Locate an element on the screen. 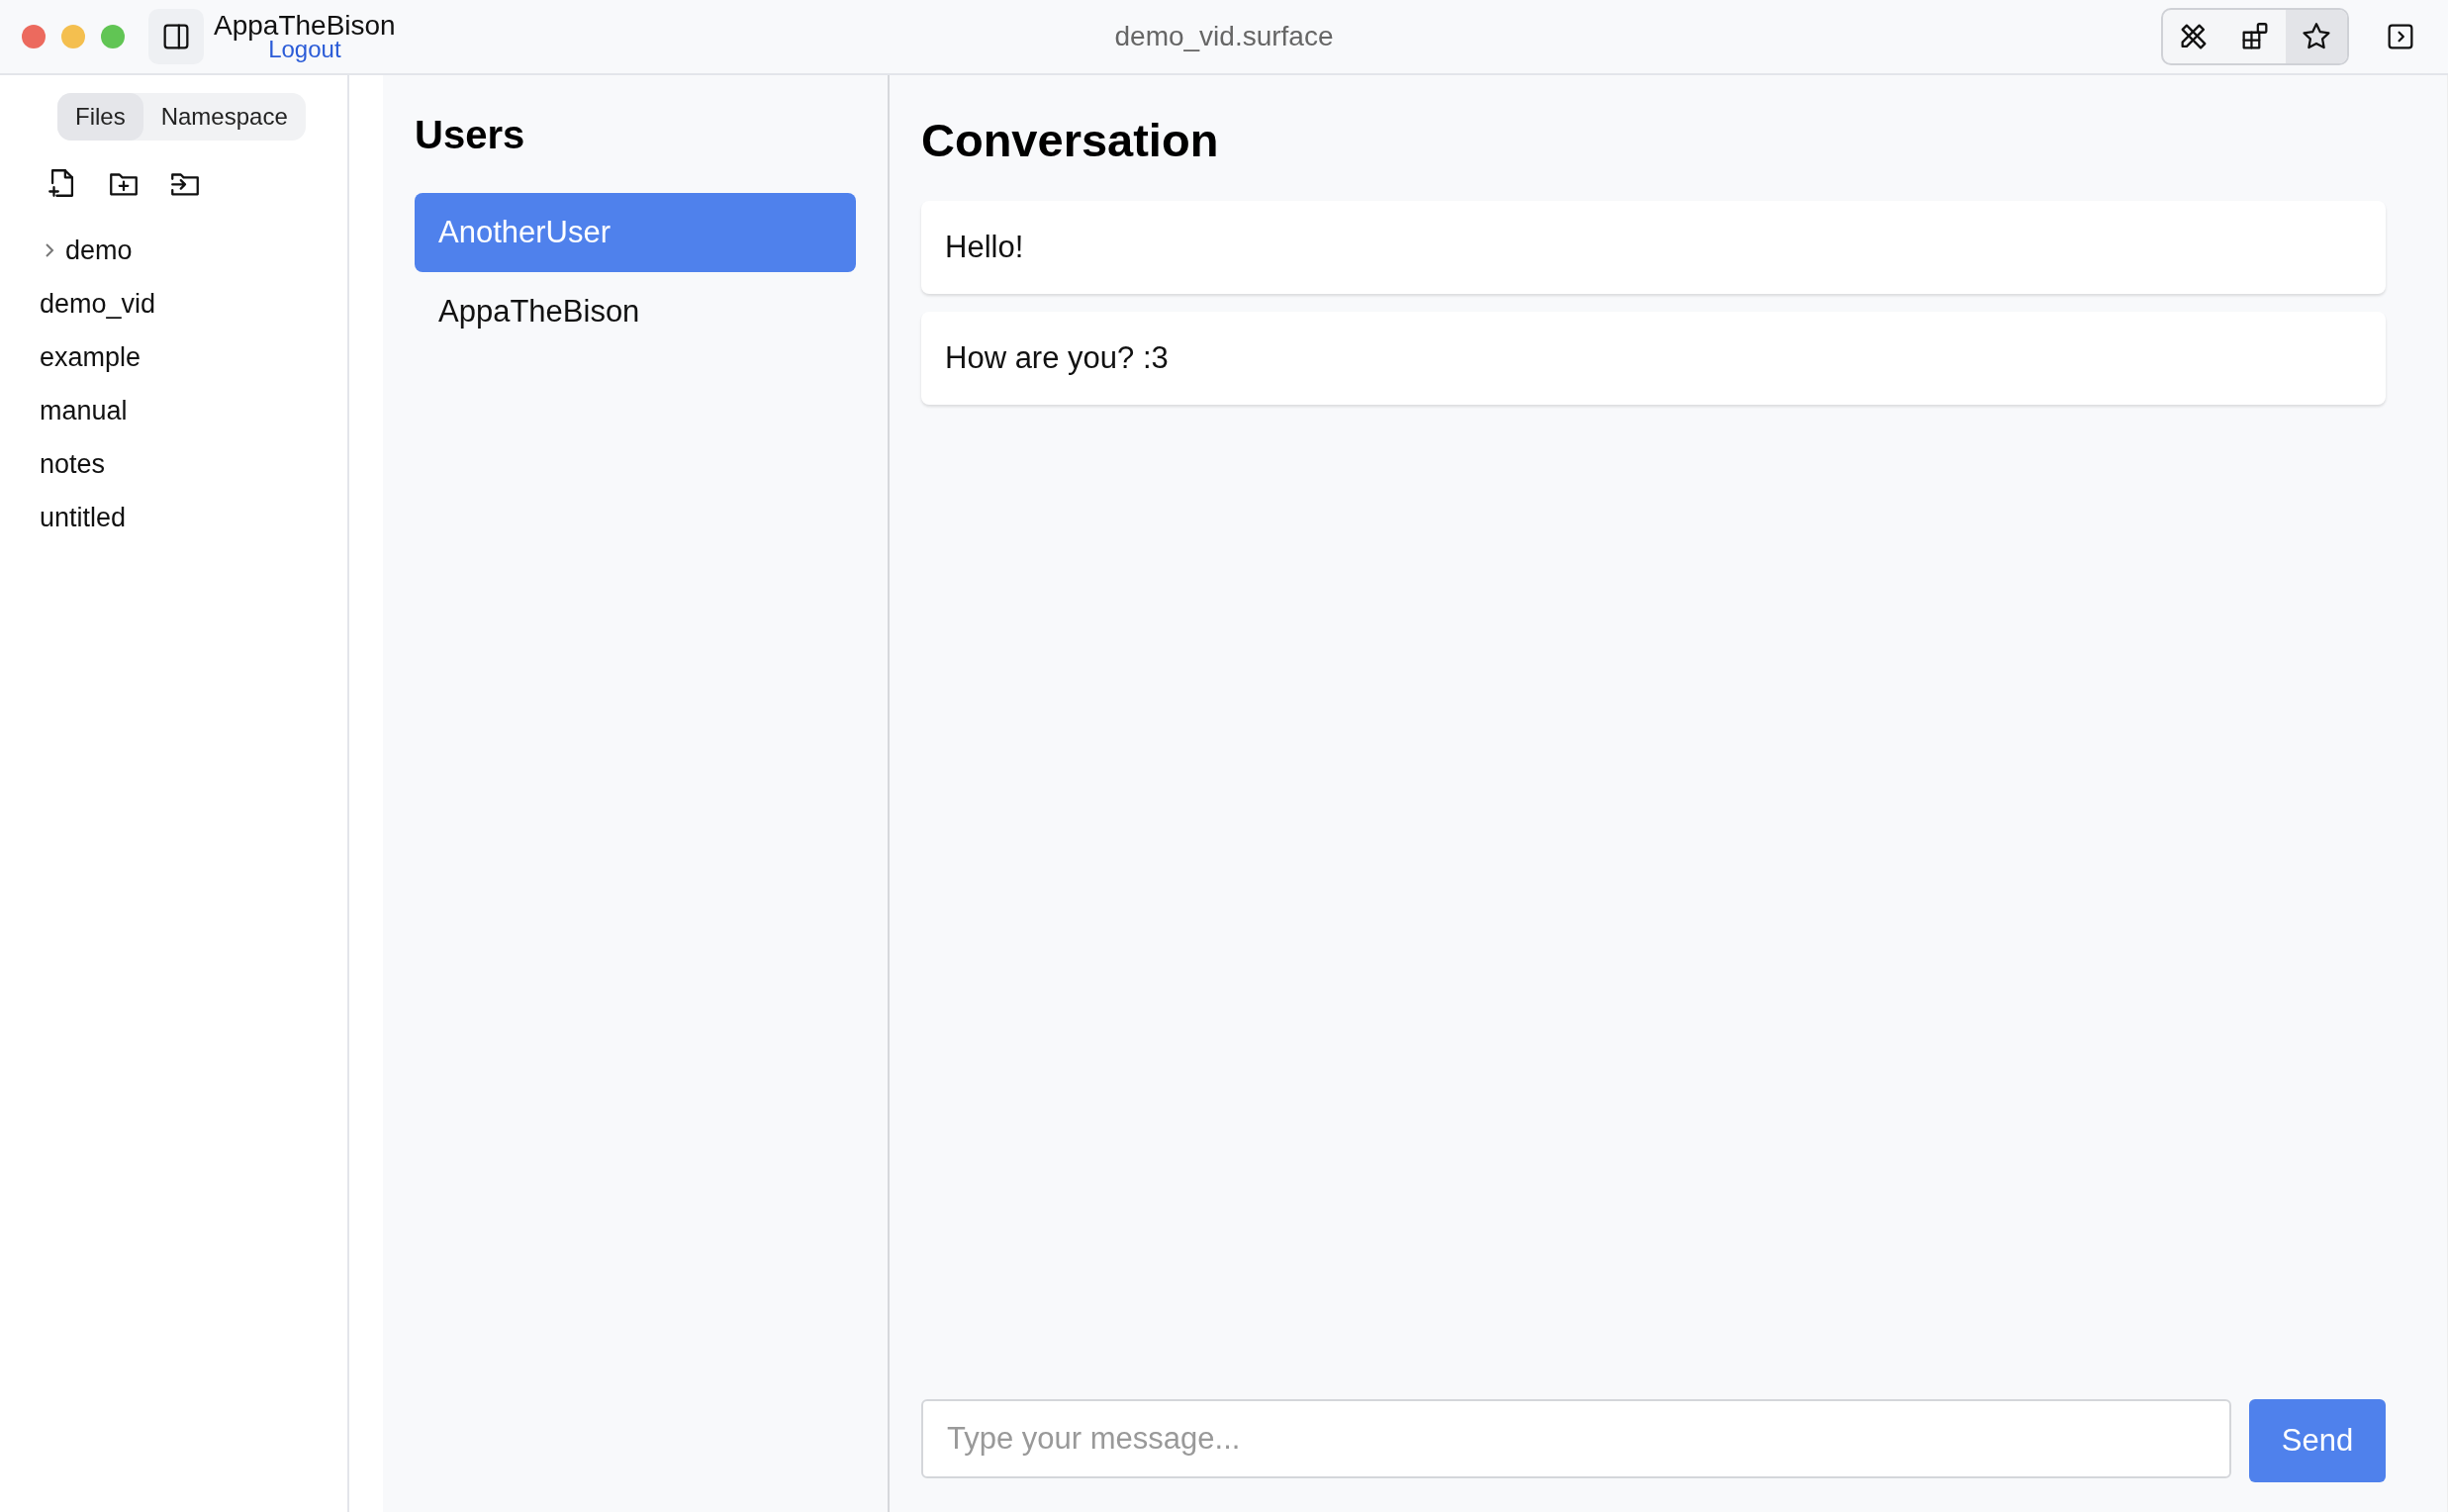 The width and height of the screenshot is (2448, 1512). file-item: untitled is located at coordinates (194, 517).